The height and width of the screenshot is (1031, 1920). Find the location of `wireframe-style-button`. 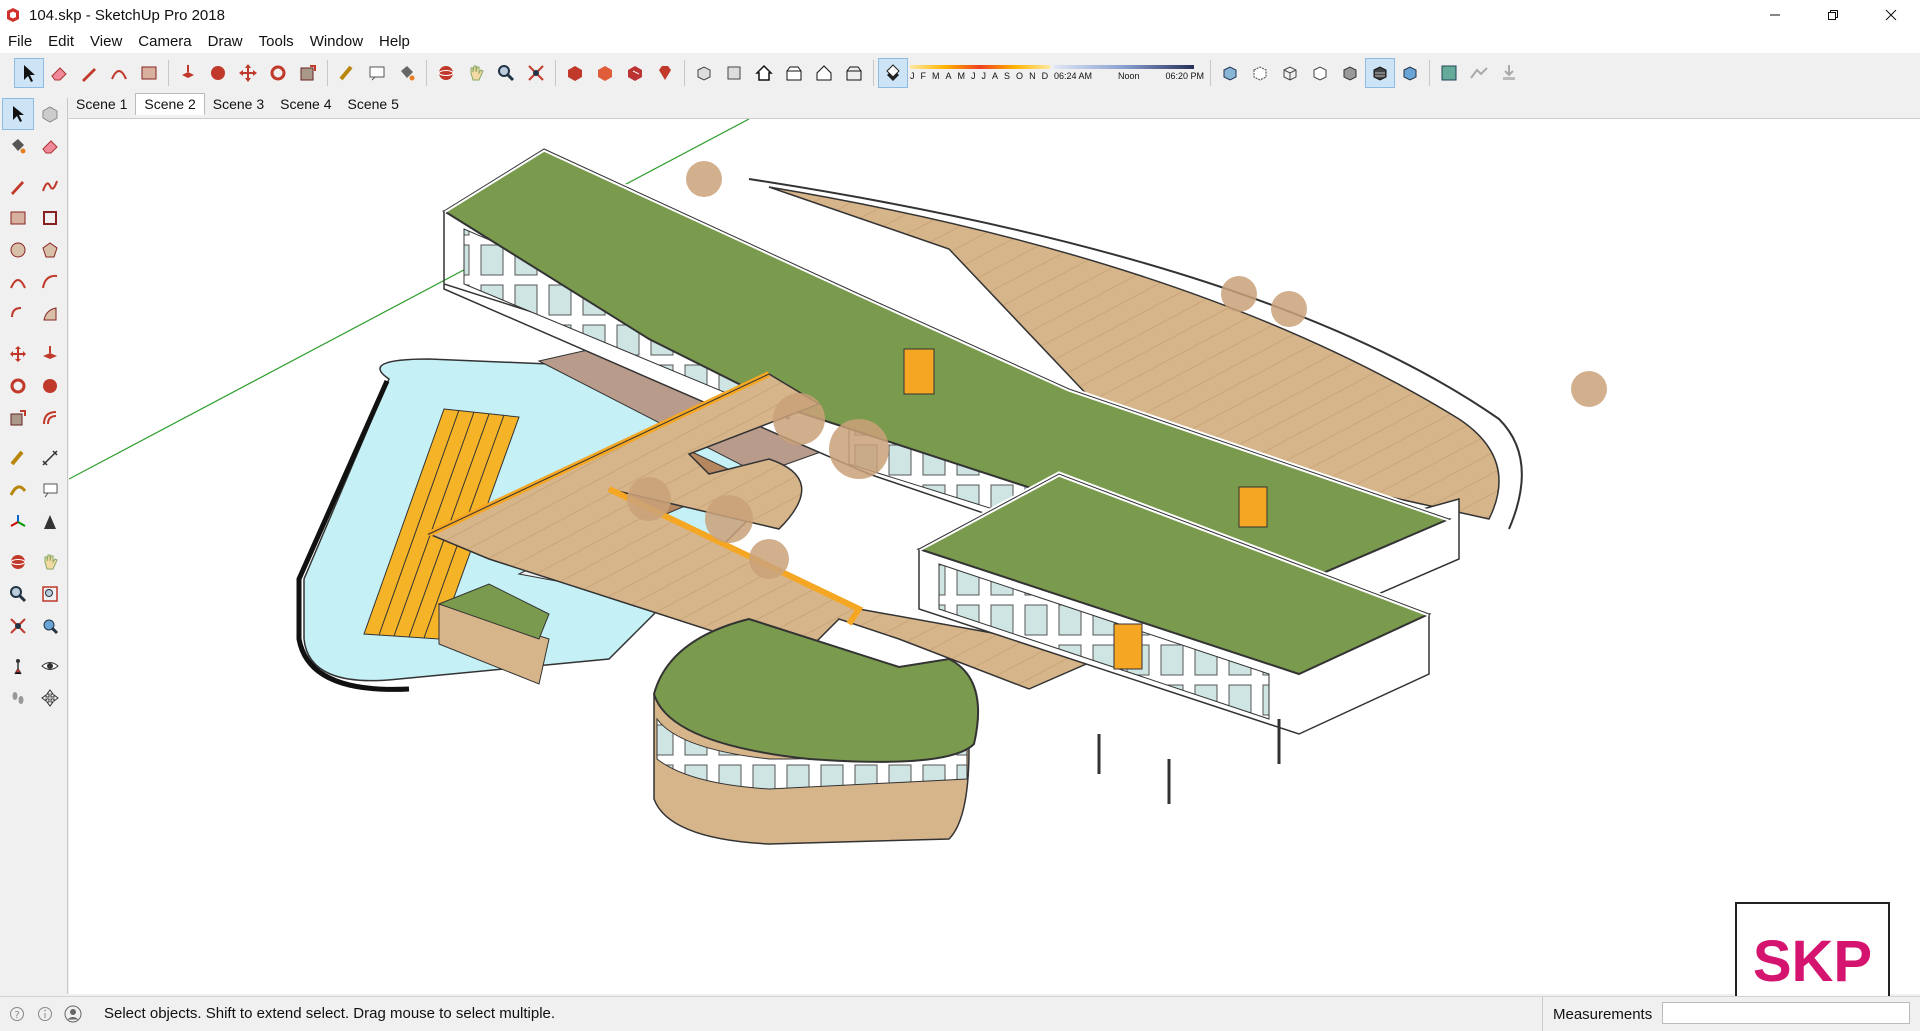

wireframe-style-button is located at coordinates (1290, 73).